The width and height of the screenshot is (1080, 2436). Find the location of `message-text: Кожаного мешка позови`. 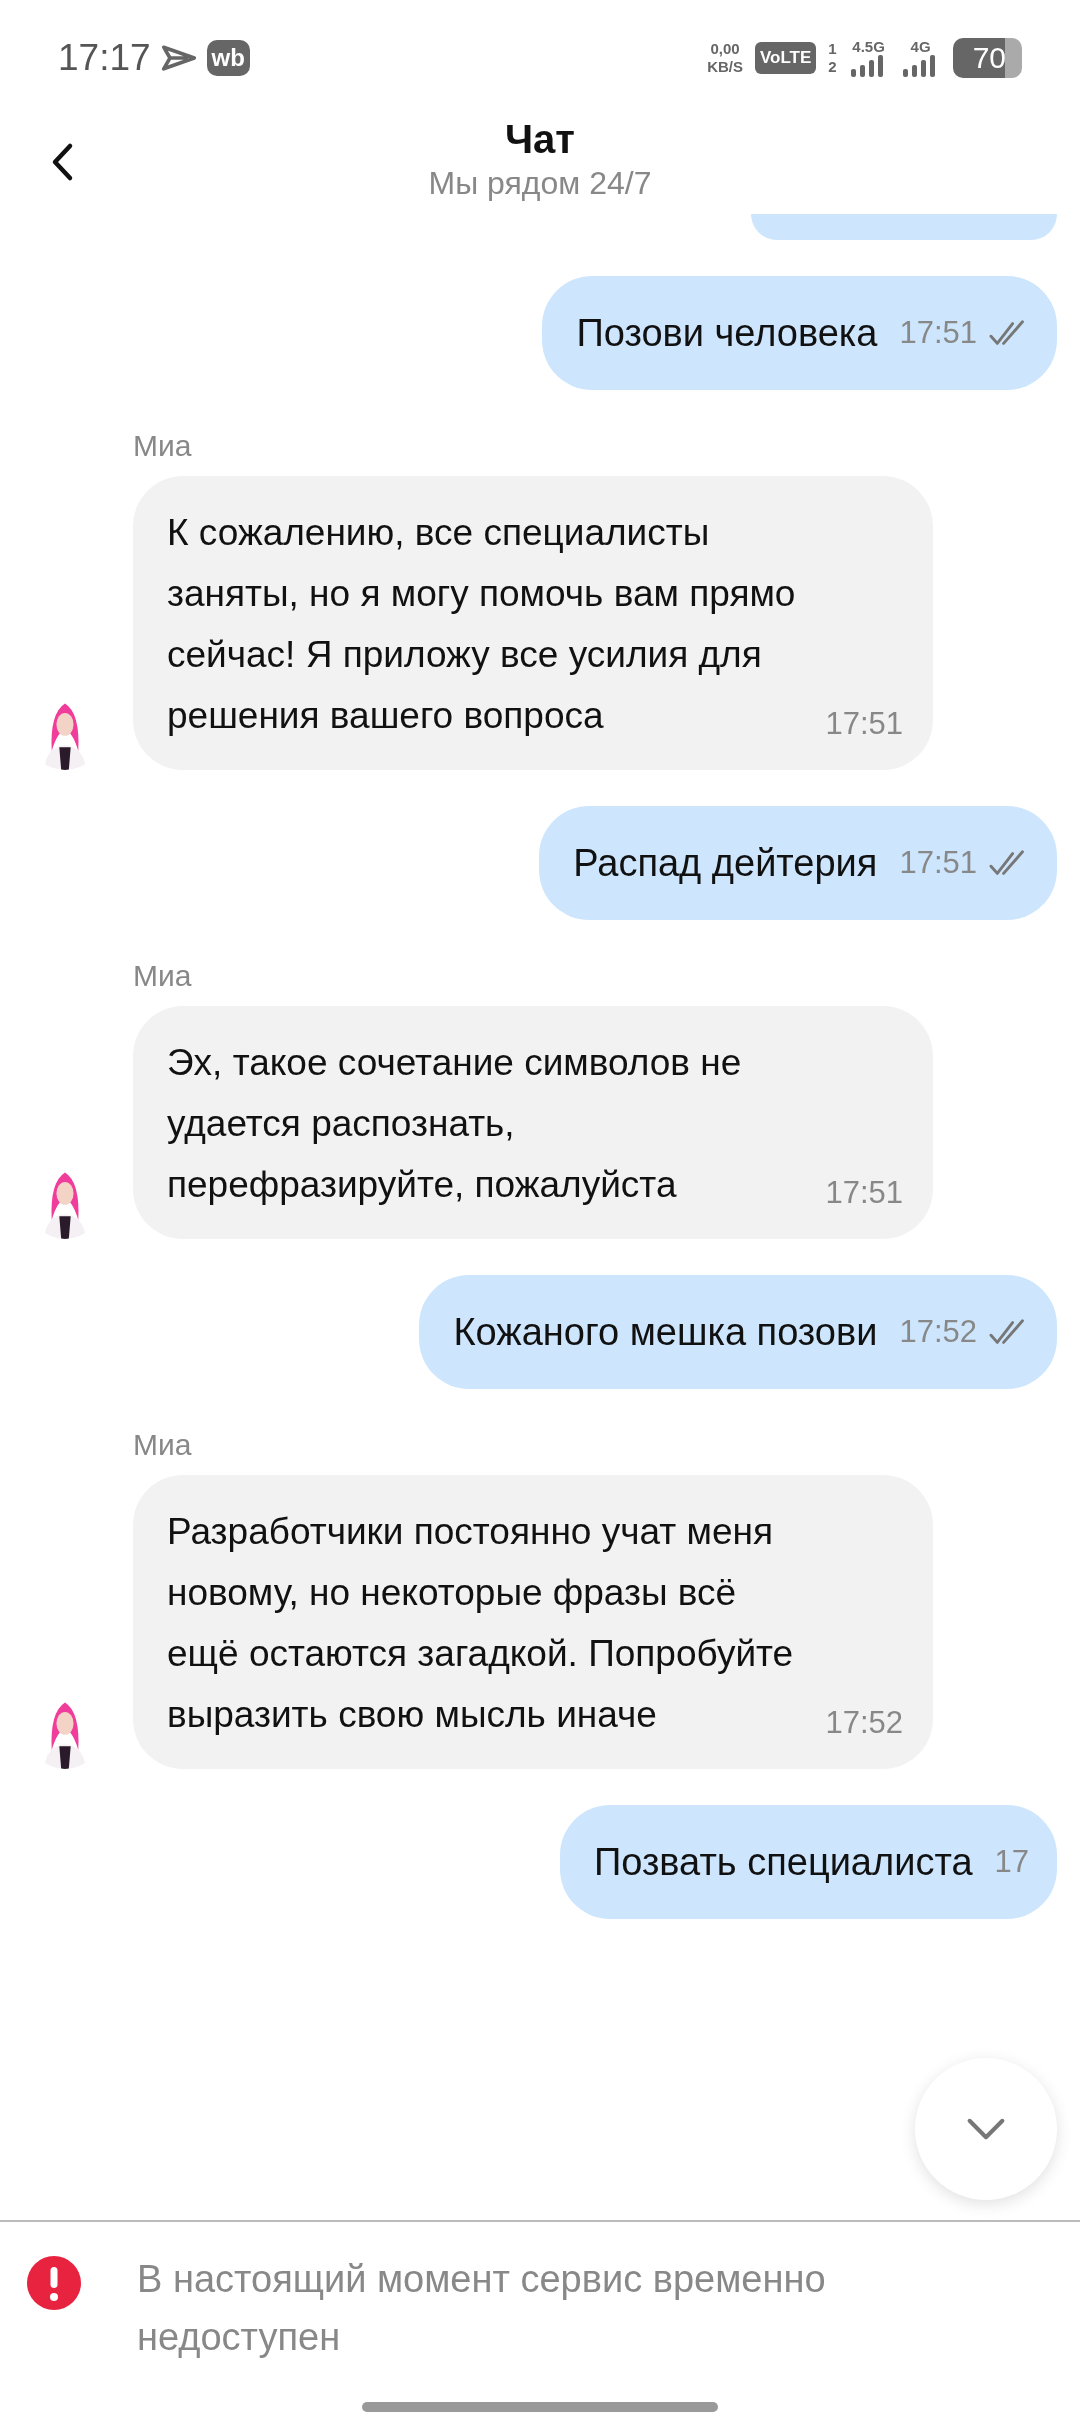

message-text: Кожаного мешка позови is located at coordinates (665, 1332).